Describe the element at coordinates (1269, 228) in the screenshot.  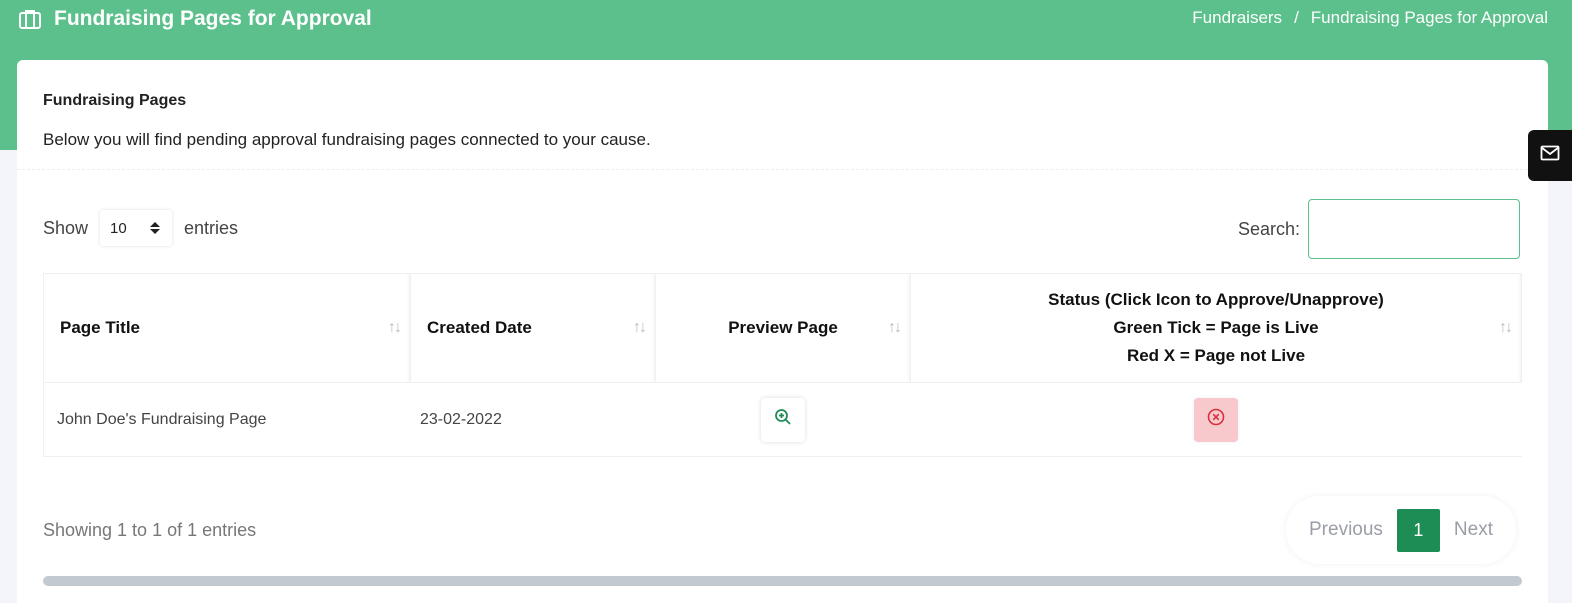
I see `search-label: Search:` at that location.